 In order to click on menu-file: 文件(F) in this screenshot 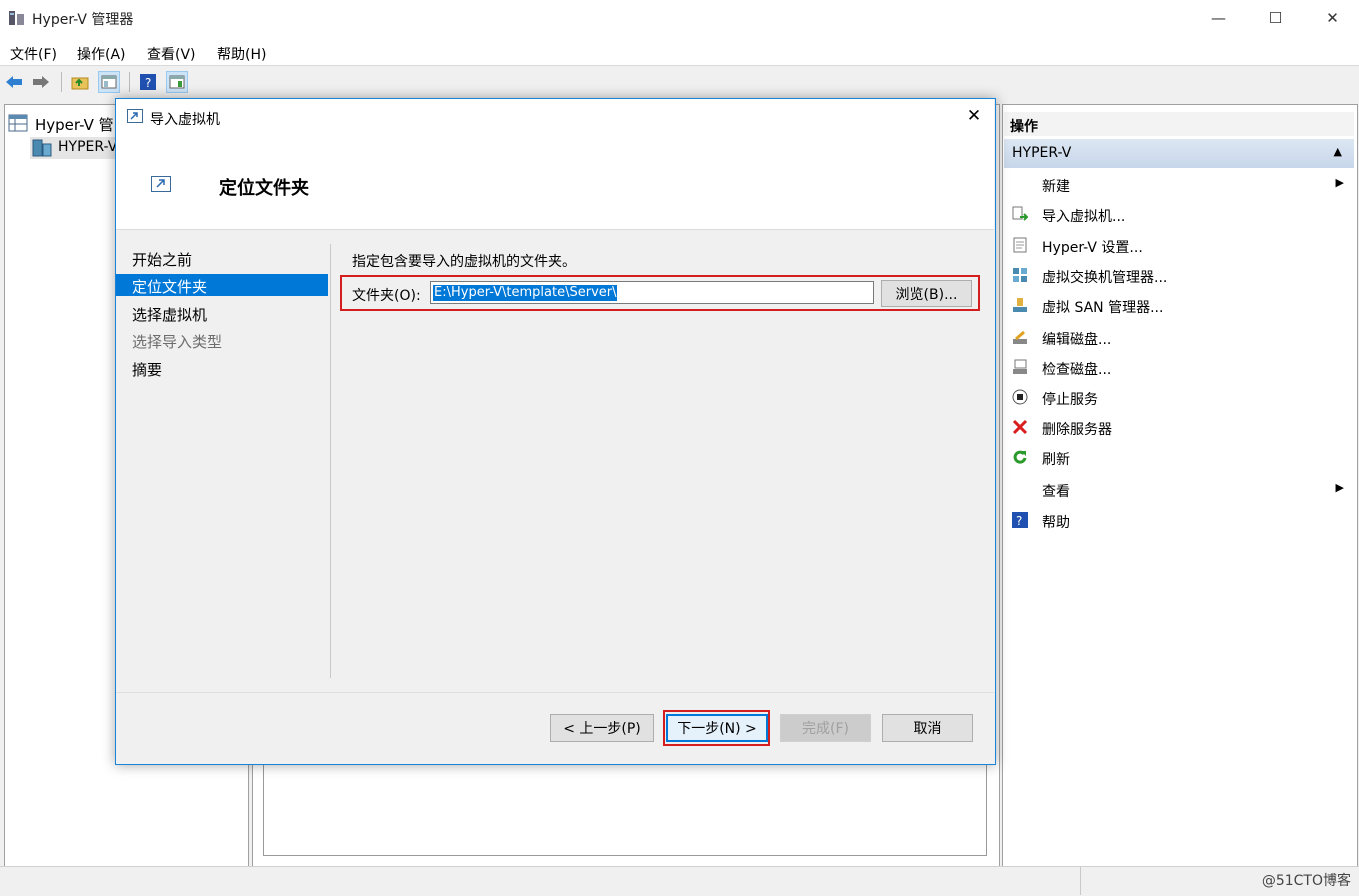, I will do `click(33, 54)`.